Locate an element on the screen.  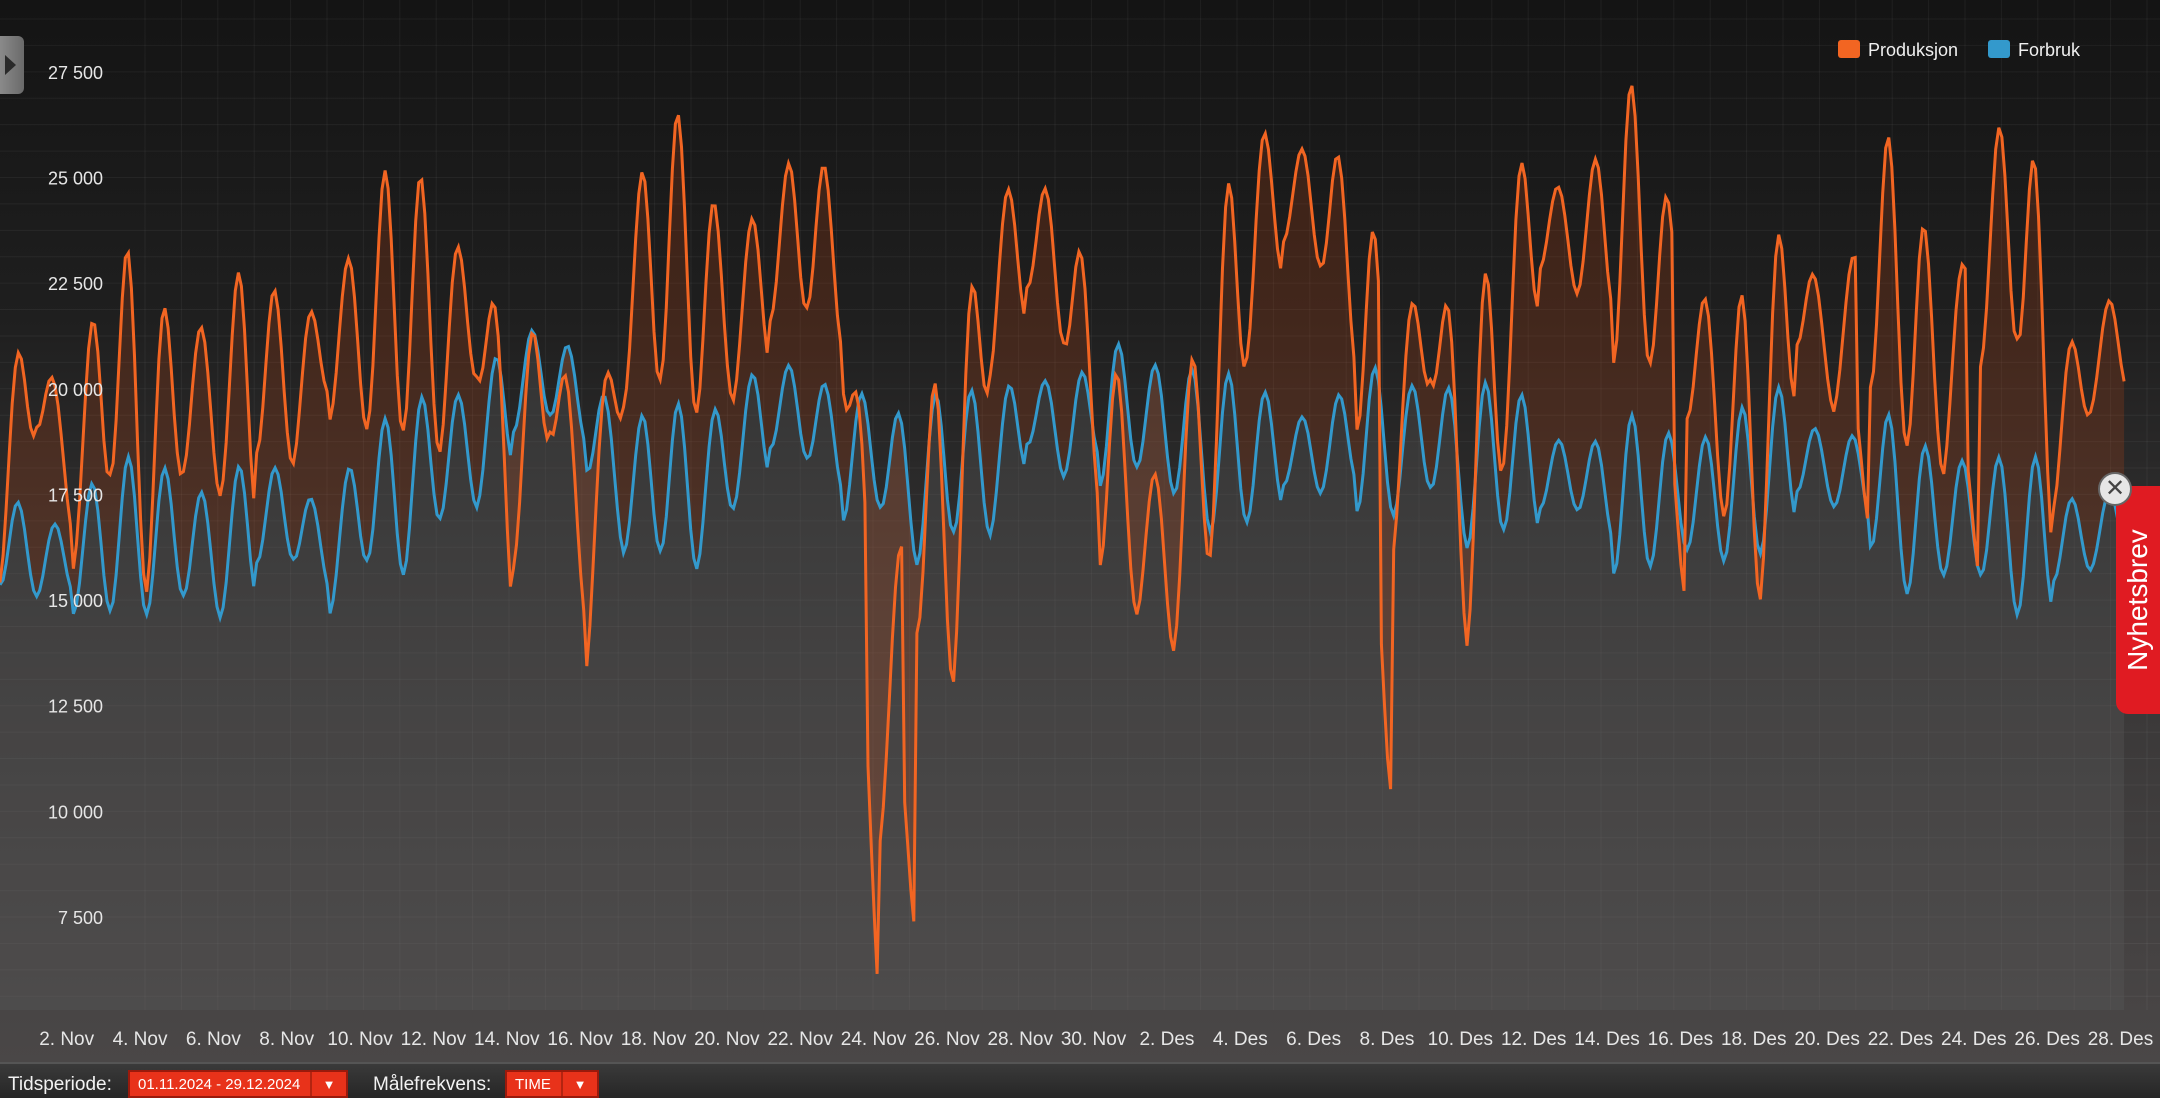
x-tick-label: 18. Nov is located at coordinates (654, 1039).